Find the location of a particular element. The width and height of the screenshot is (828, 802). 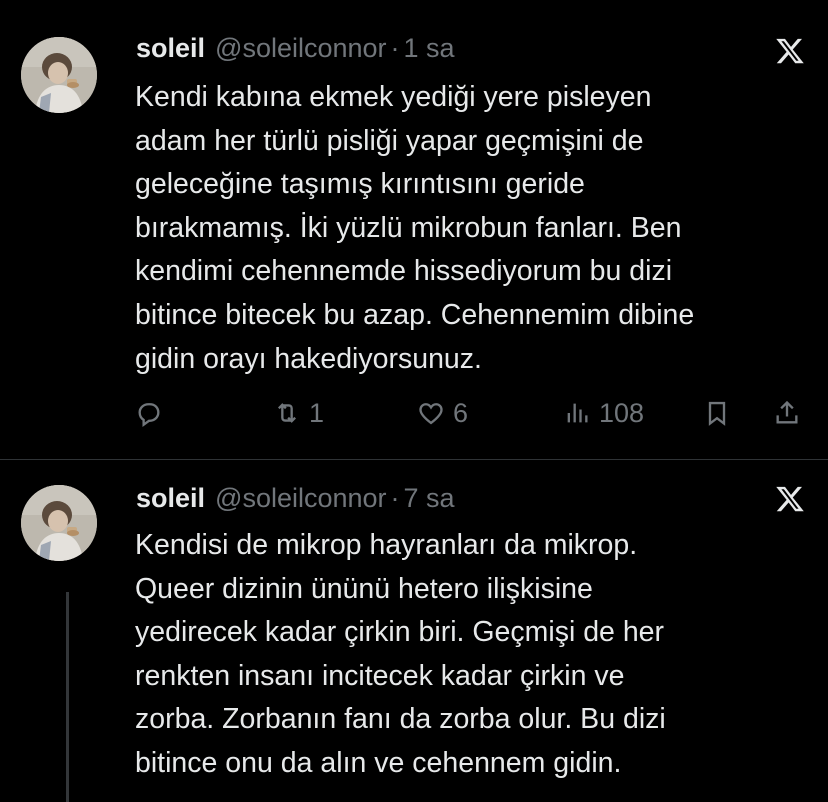

share-button is located at coordinates (787, 413).